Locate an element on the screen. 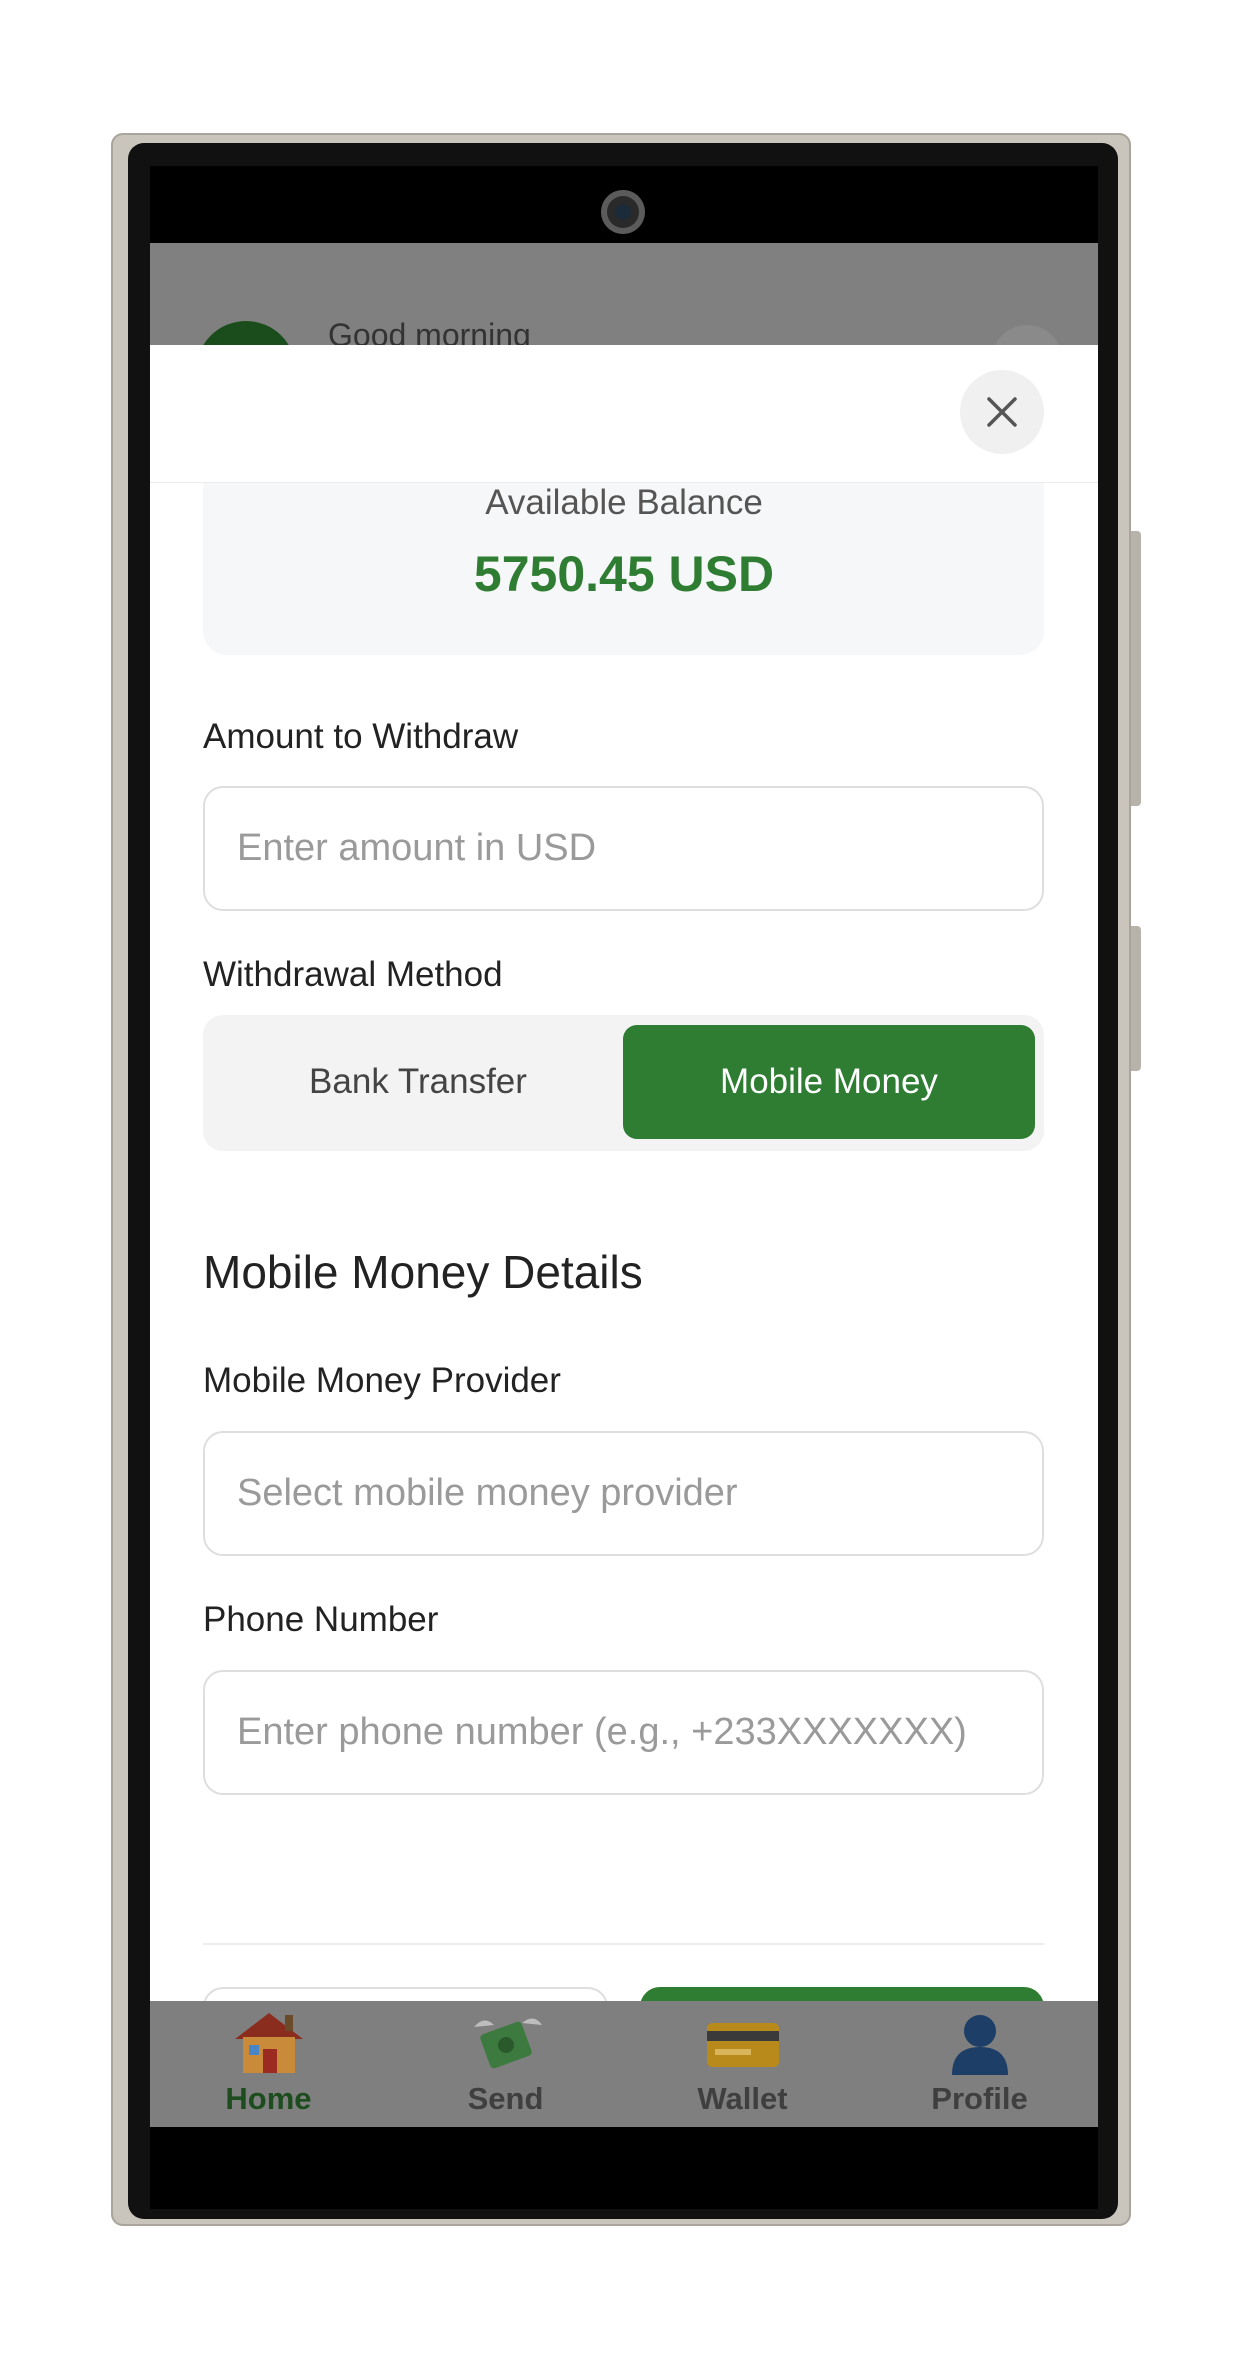 This screenshot has width=1245, height=2359. balance-value: 5750.45 USD is located at coordinates (624, 574).